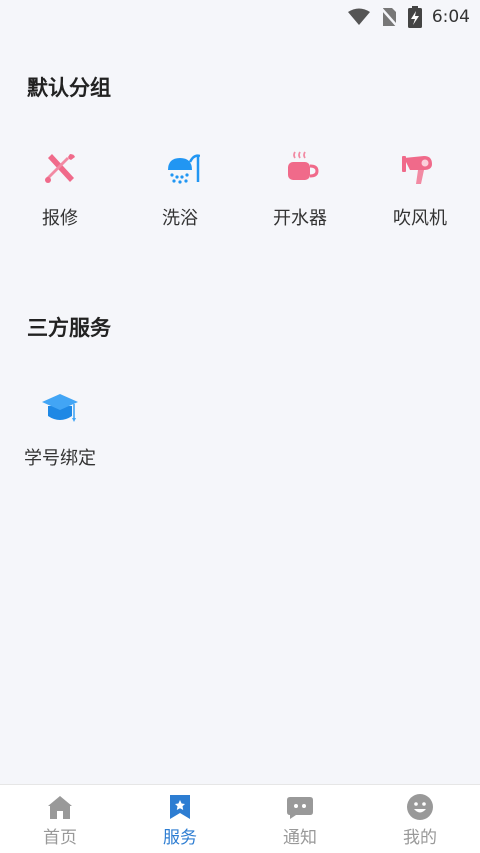  Describe the element at coordinates (420, 189) in the screenshot. I see `service-item-hair-dryer: 吹风机` at that location.